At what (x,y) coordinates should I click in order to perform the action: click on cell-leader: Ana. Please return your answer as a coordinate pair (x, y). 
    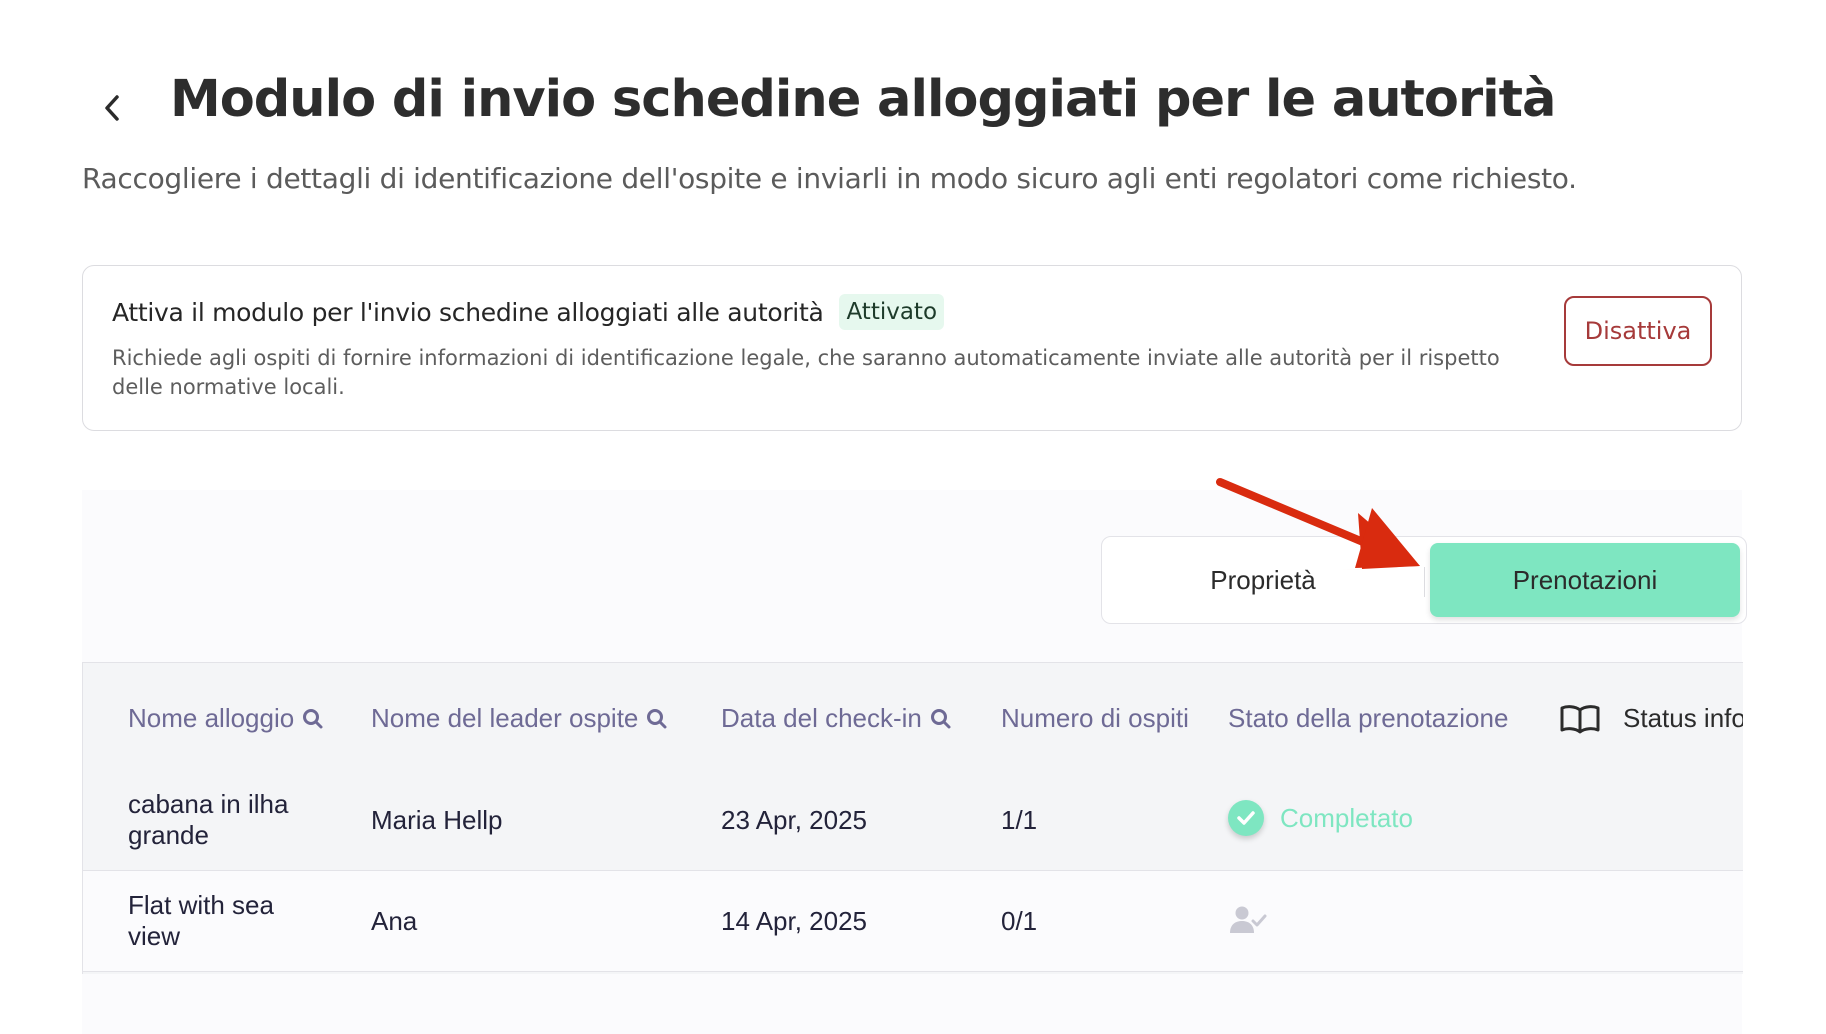
    Looking at the image, I should click on (394, 921).